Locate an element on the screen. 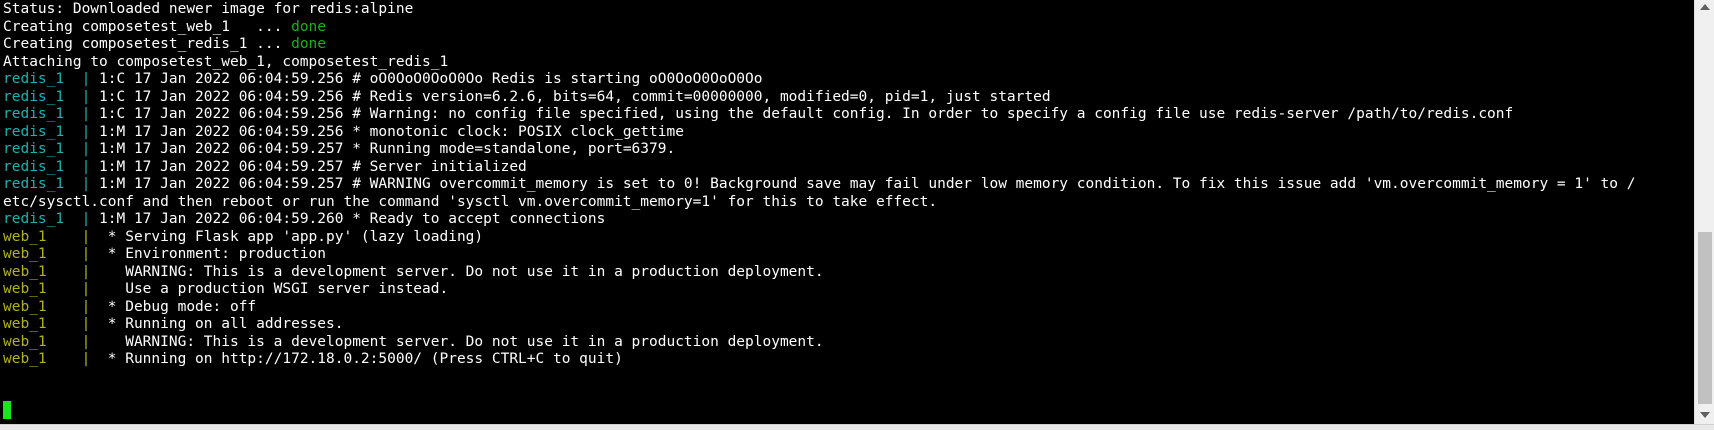 This screenshot has width=1714, height=430. terminal-line: web_1 | * Environment: production is located at coordinates (164, 254).